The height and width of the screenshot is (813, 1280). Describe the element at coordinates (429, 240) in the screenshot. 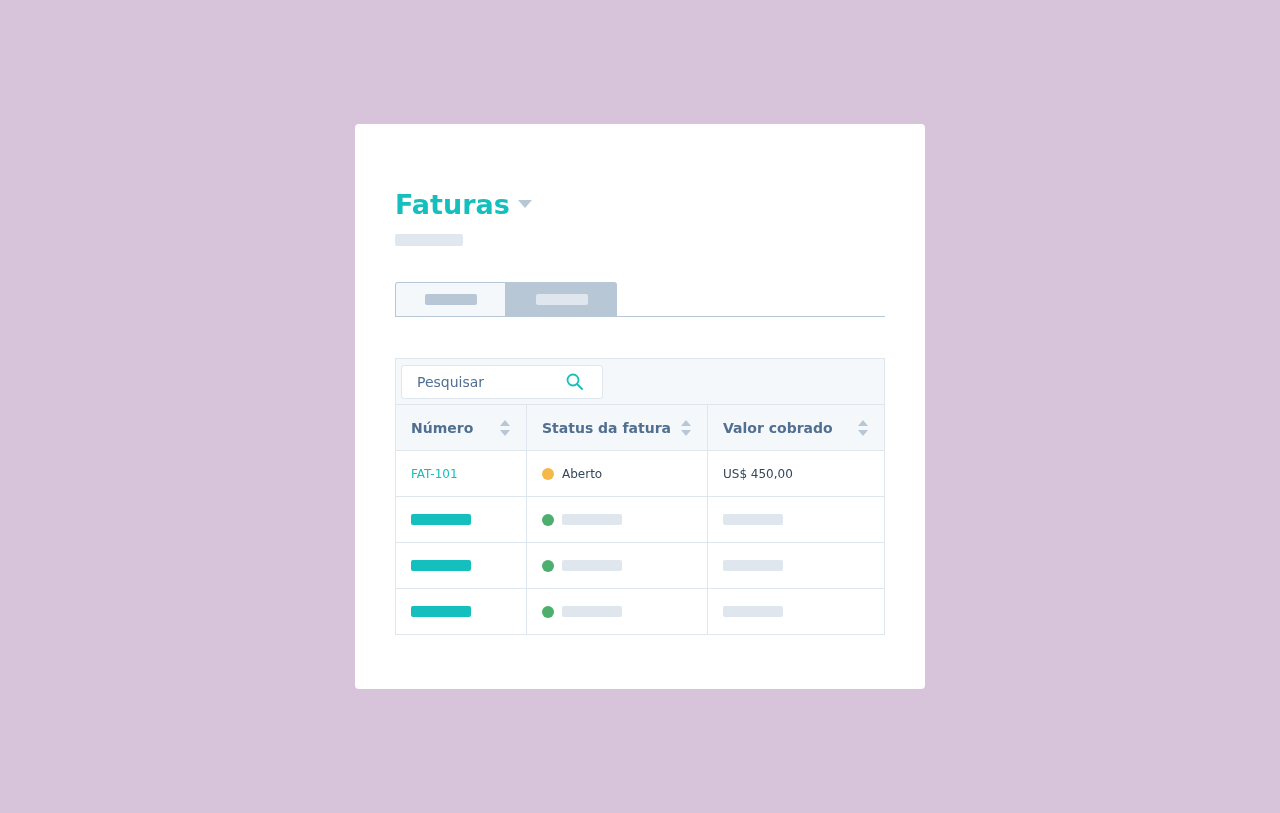

I see `subtitle-placeholder` at that location.